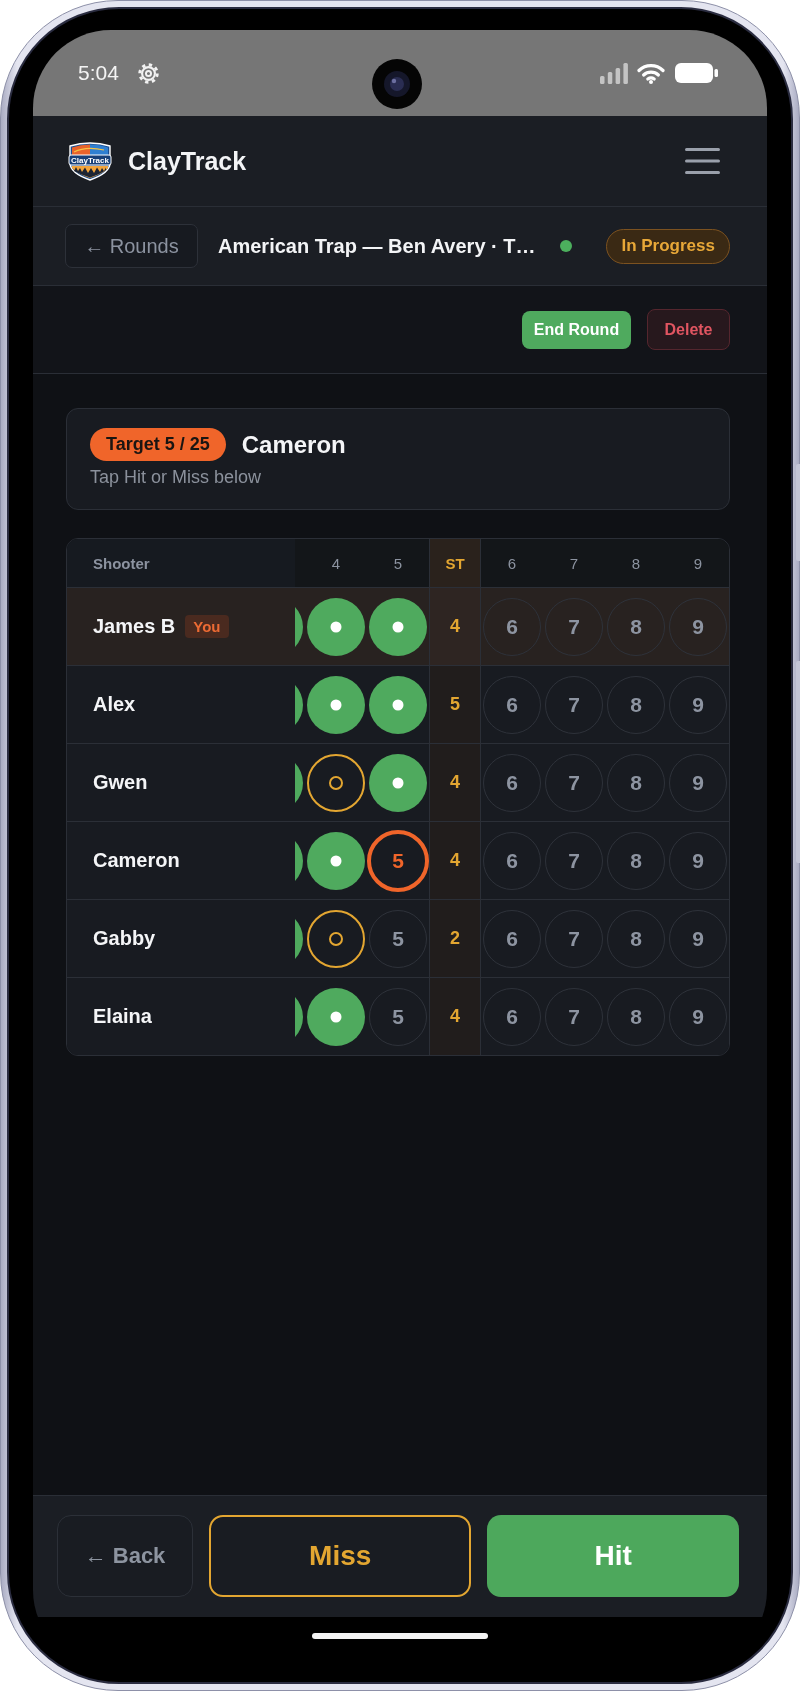  Describe the element at coordinates (176, 477) in the screenshot. I see `instruction-text: Tap Hit or Miss below` at that location.